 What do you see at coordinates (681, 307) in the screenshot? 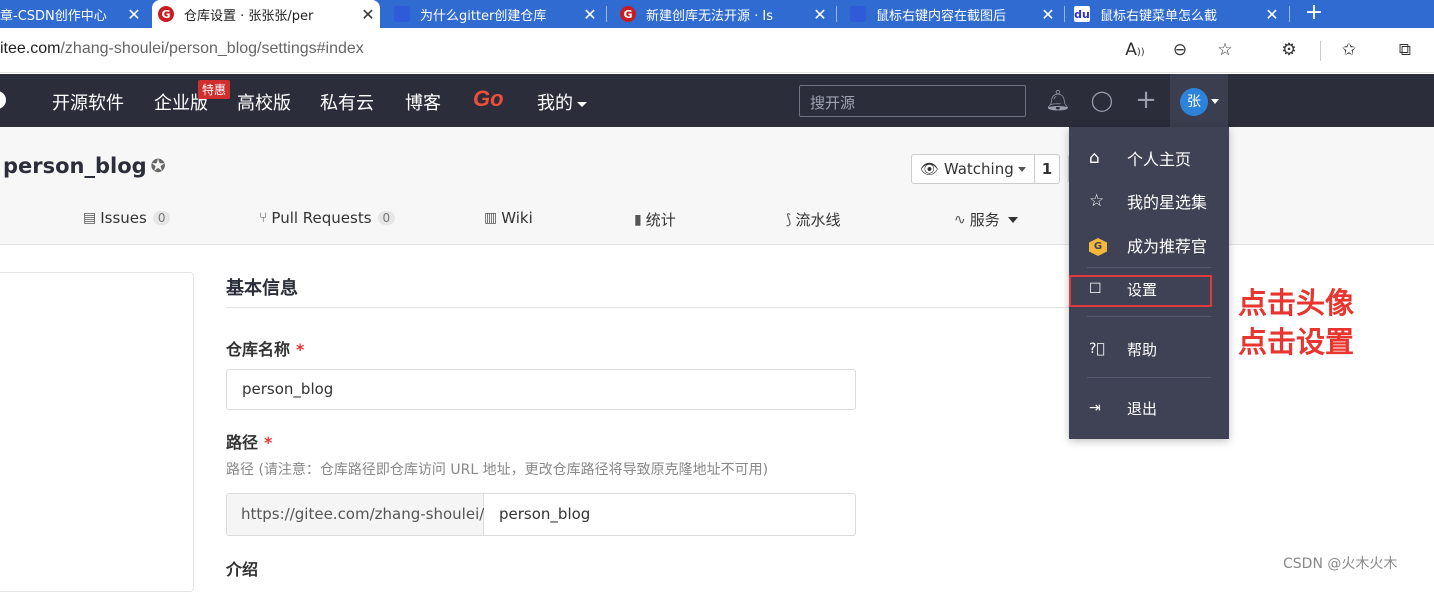
I see `section-divider` at bounding box center [681, 307].